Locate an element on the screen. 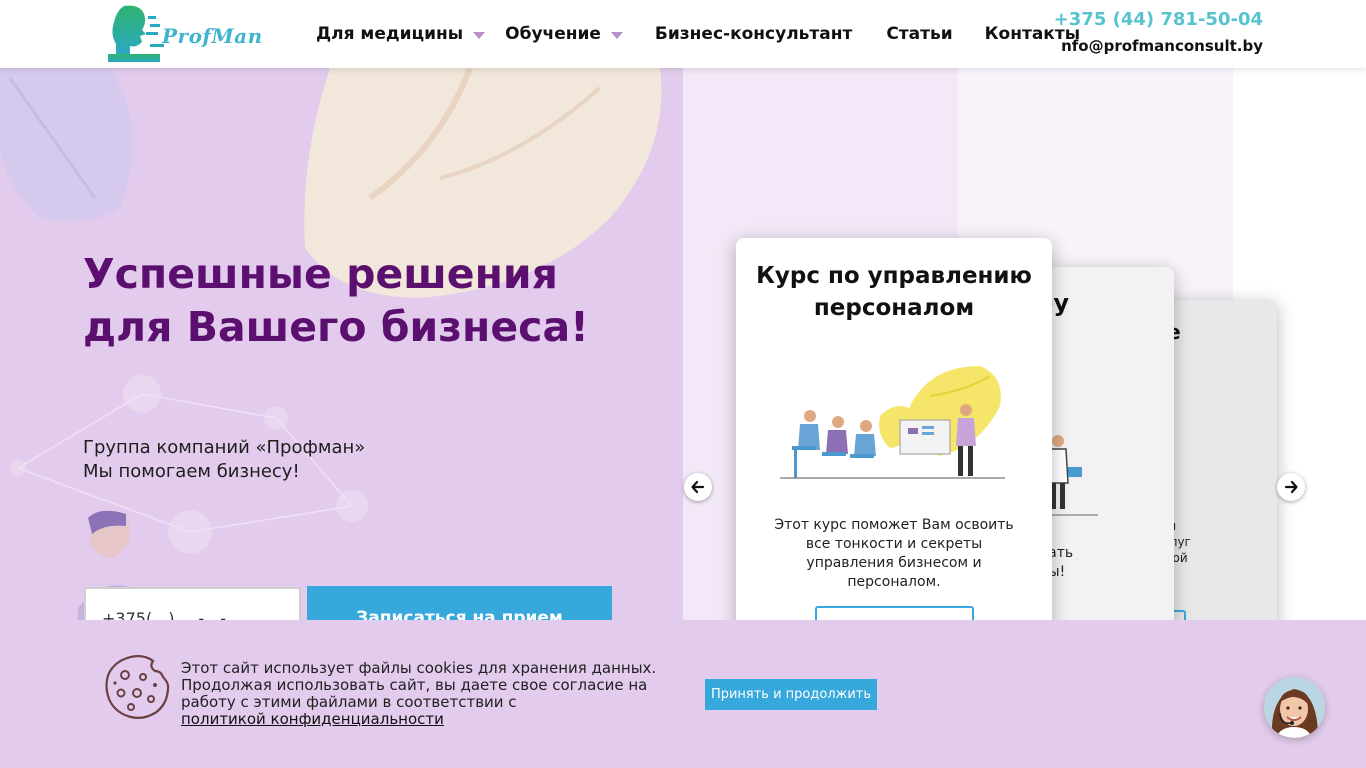 This screenshot has height=768, width=1366. carousel-prev-button is located at coordinates (698, 487).